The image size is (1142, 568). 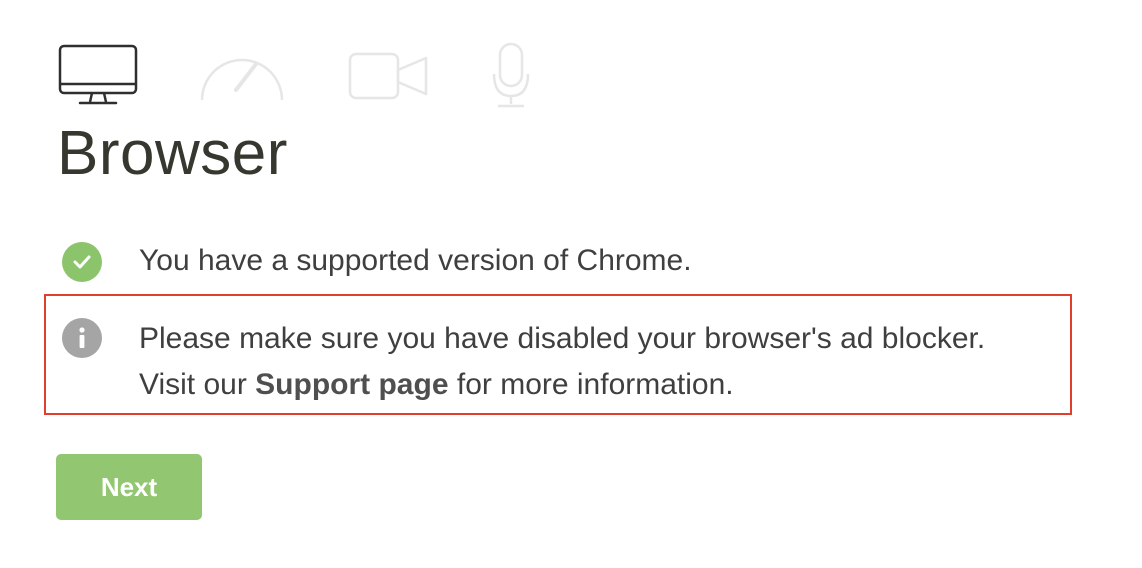 What do you see at coordinates (129, 487) in the screenshot?
I see `next-button: Next` at bounding box center [129, 487].